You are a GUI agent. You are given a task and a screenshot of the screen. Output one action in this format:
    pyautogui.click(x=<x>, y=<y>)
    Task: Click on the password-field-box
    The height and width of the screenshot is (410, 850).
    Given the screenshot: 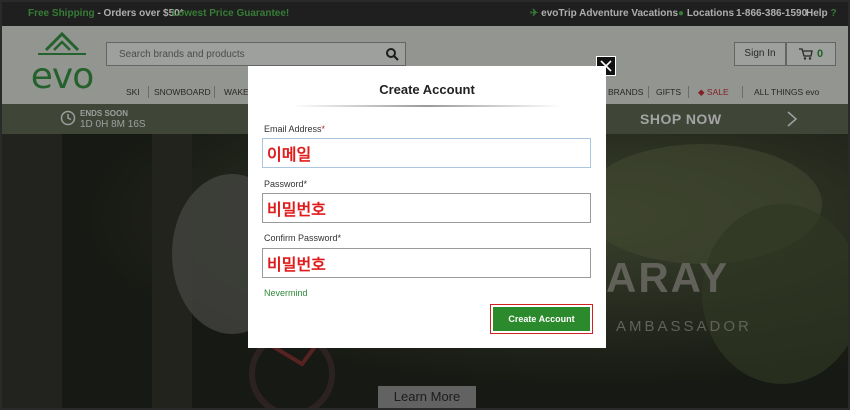 What is the action you would take?
    pyautogui.click(x=426, y=208)
    